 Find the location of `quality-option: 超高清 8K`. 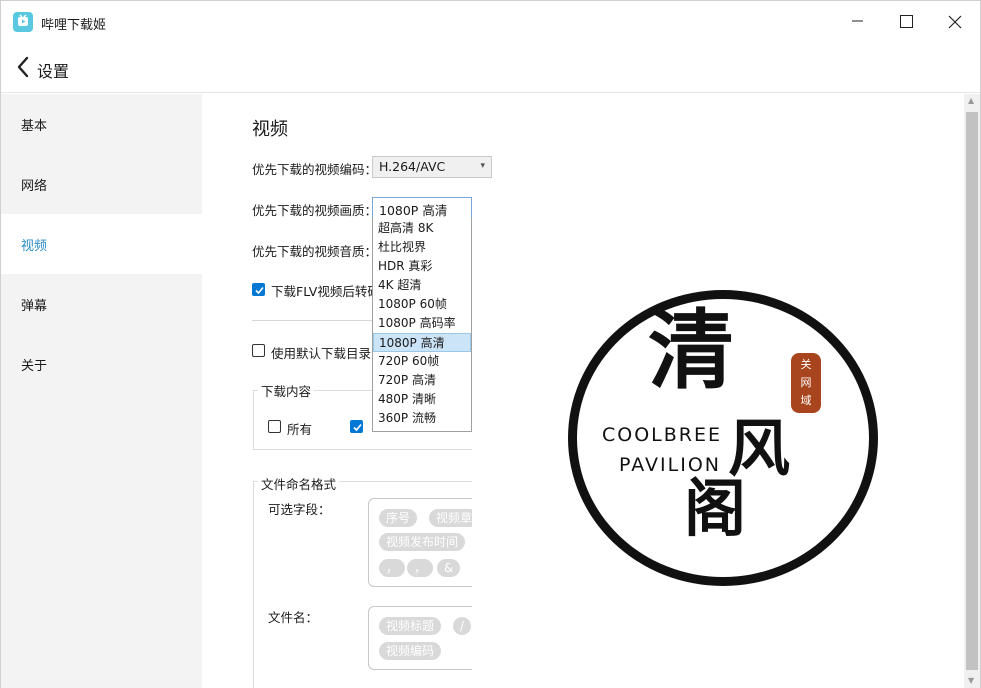

quality-option: 超高清 8K is located at coordinates (422, 228).